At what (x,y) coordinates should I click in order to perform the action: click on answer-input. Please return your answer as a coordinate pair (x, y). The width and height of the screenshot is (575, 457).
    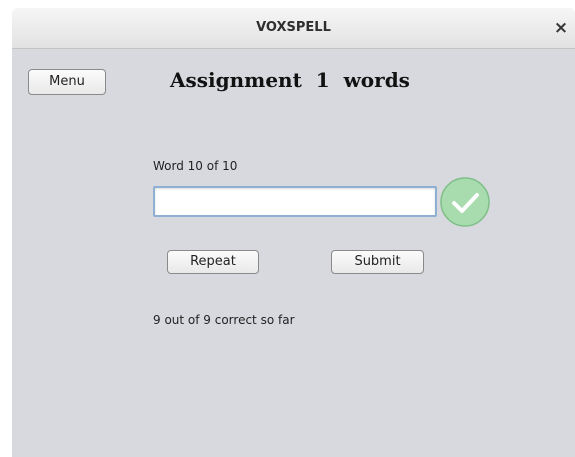
    Looking at the image, I should click on (295, 201).